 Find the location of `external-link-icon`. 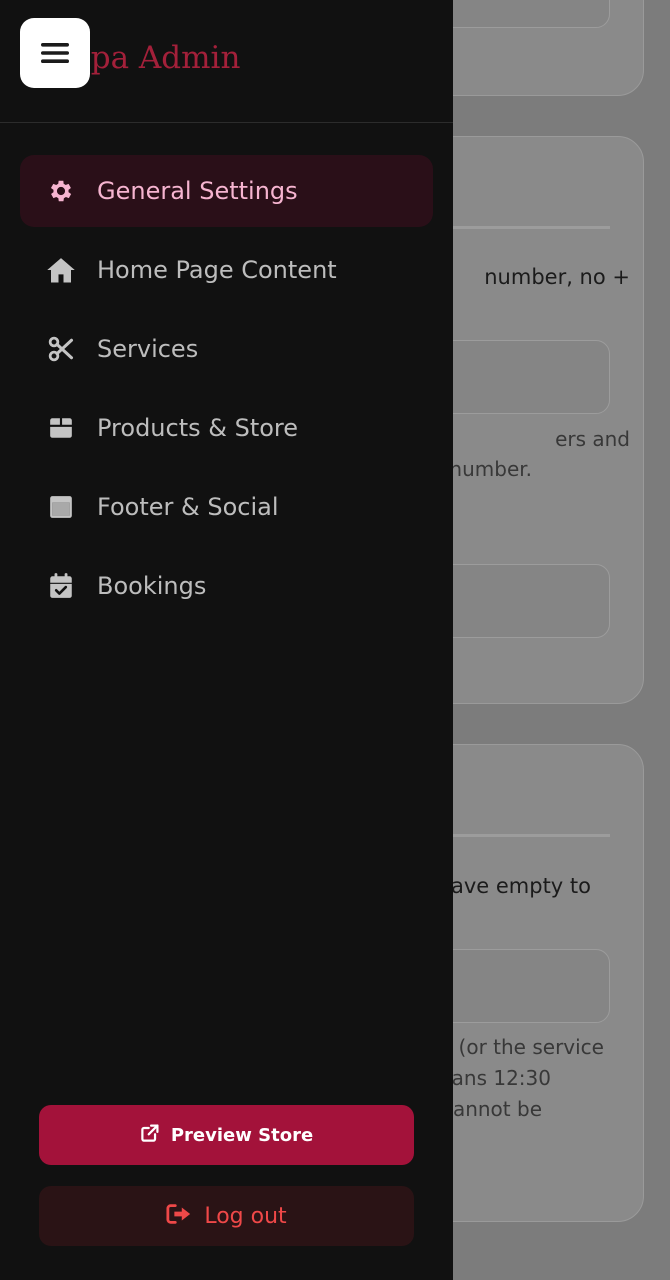

external-link-icon is located at coordinates (149, 1135).